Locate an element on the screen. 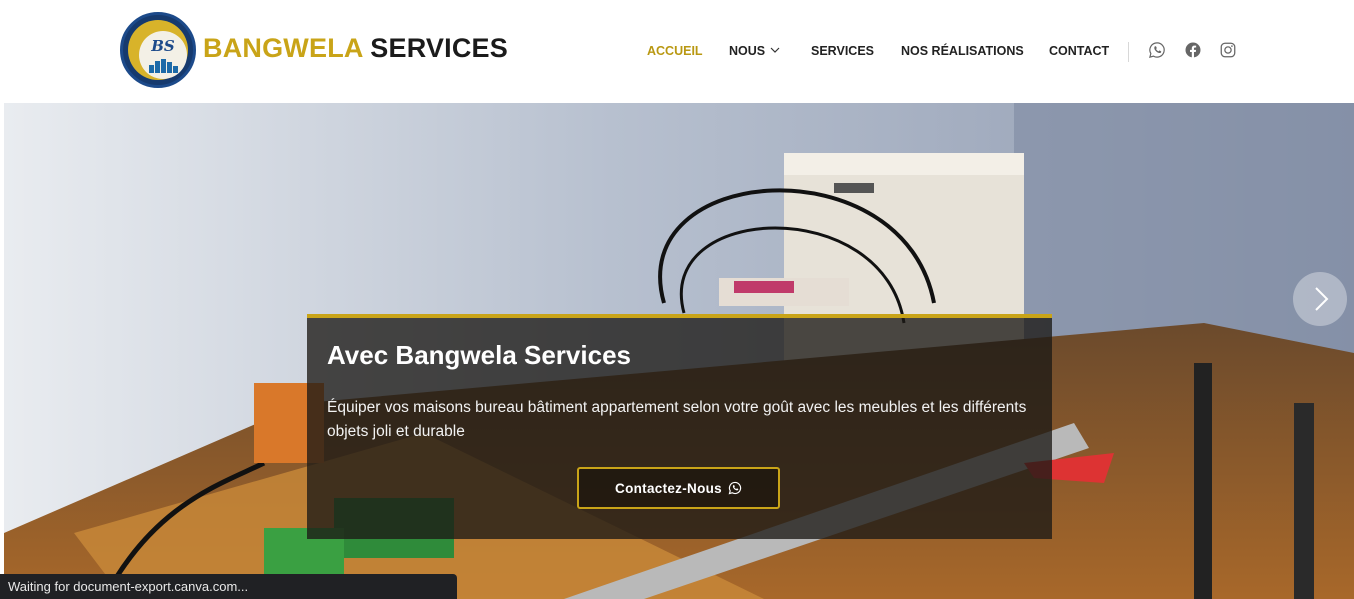 The height and width of the screenshot is (599, 1354). nav-item-nos-realisations: NOS RÉALISATIONS is located at coordinates (962, 51).